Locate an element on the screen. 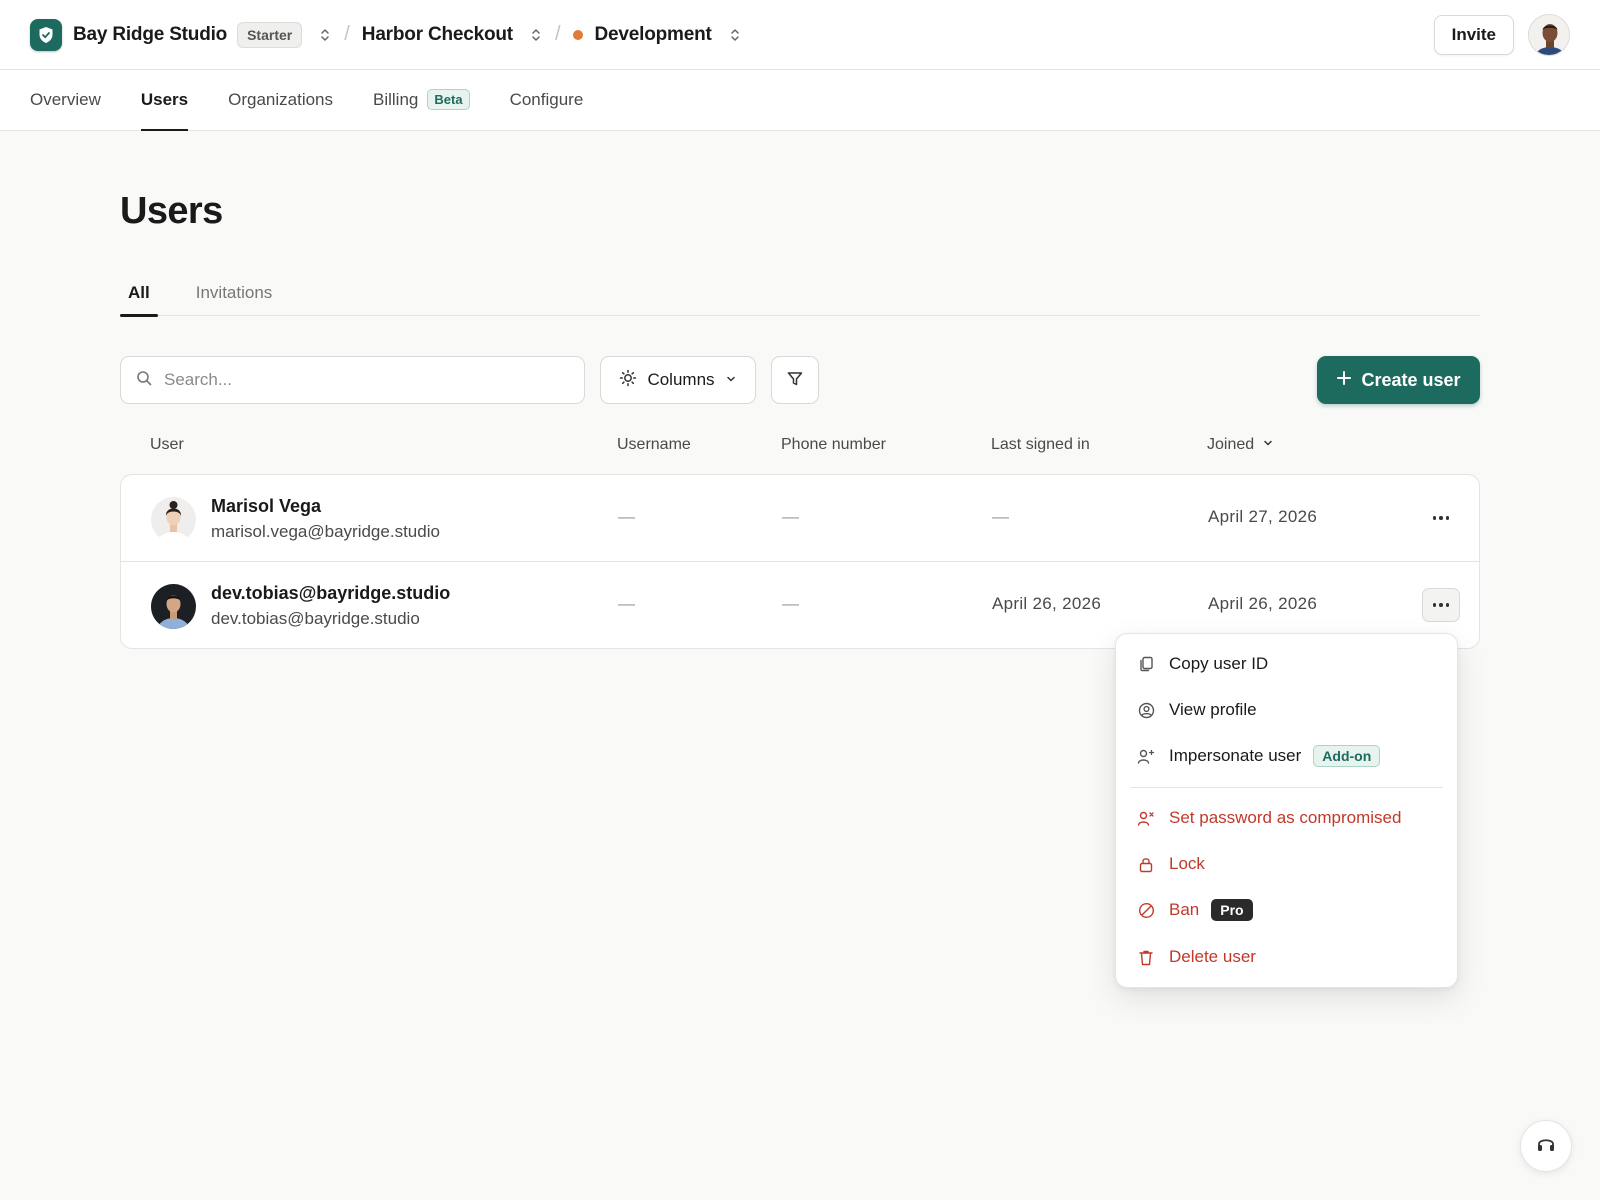 Image resolution: width=1600 pixels, height=1200 pixels. workspace-name: Bay Ridge Studio is located at coordinates (150, 35).